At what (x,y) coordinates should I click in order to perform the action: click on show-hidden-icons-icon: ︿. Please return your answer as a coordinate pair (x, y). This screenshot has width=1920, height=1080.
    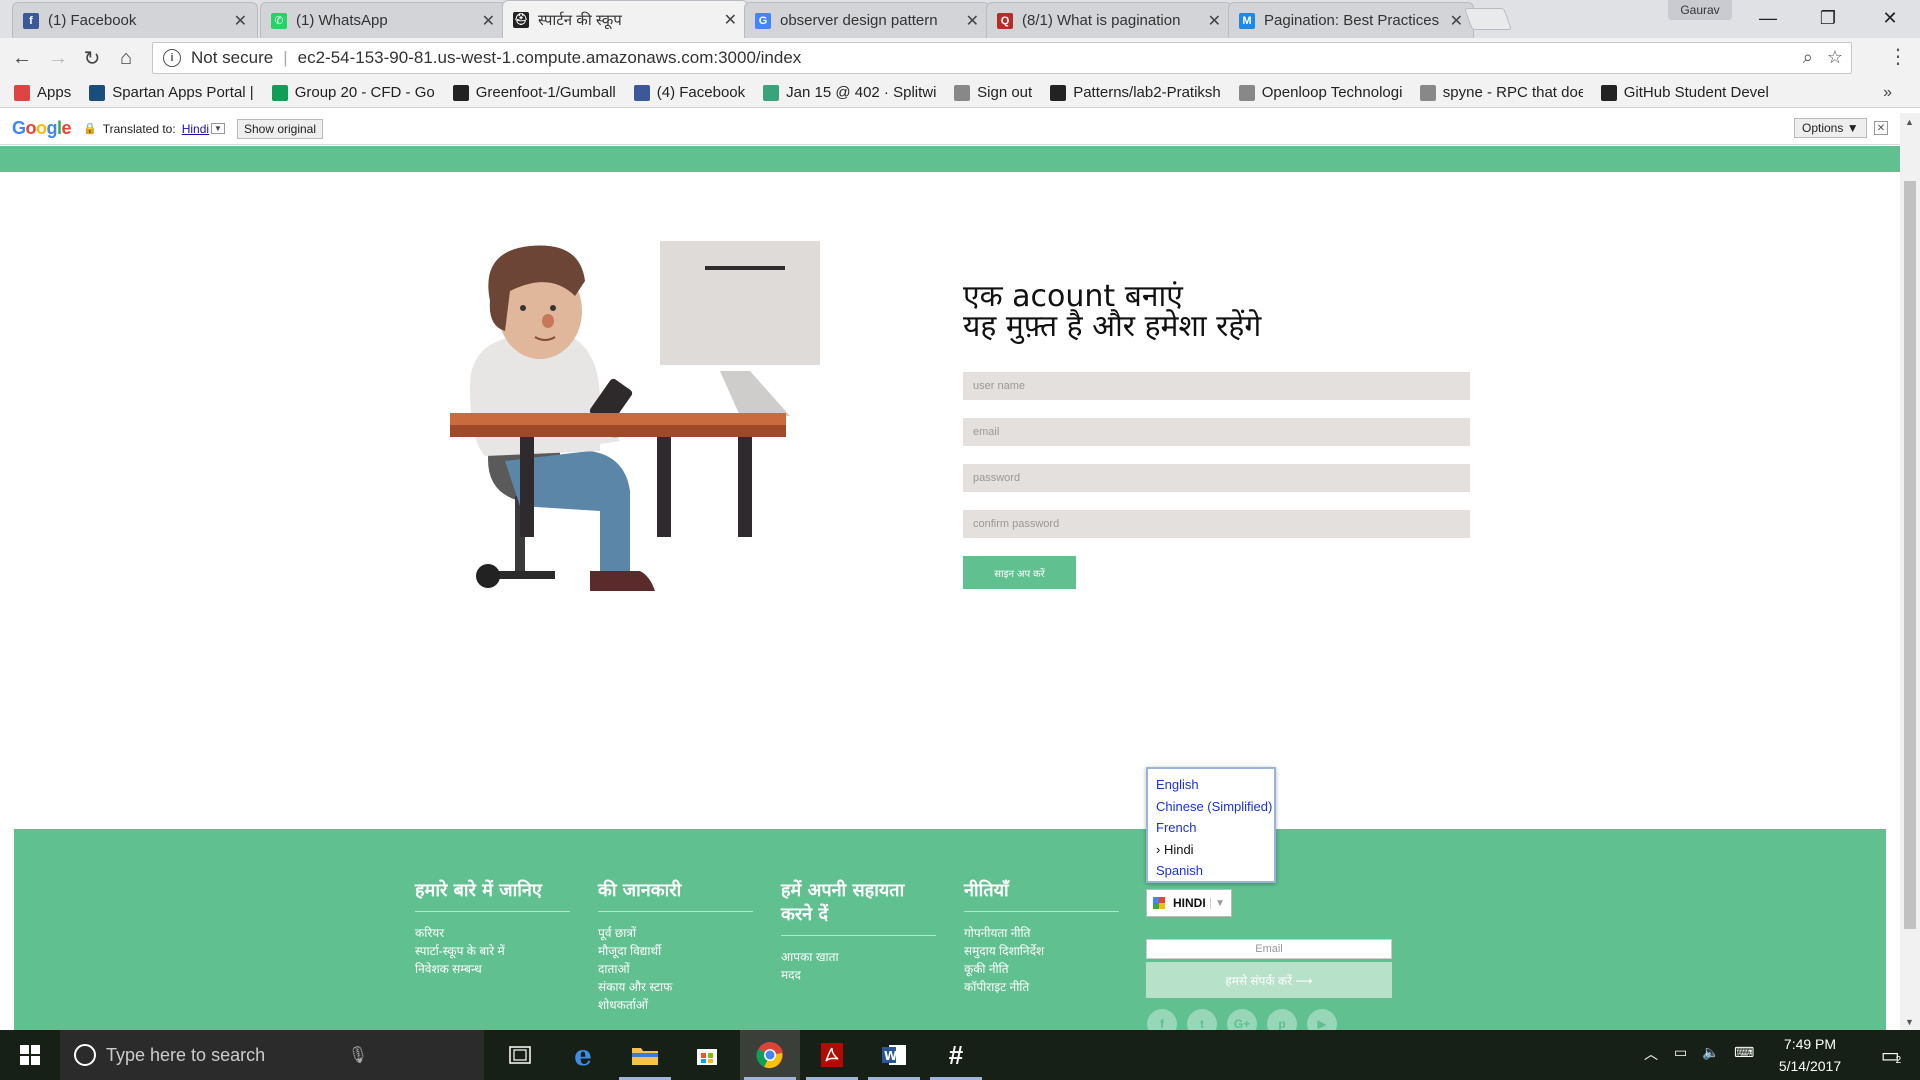
    Looking at the image, I should click on (1651, 1054).